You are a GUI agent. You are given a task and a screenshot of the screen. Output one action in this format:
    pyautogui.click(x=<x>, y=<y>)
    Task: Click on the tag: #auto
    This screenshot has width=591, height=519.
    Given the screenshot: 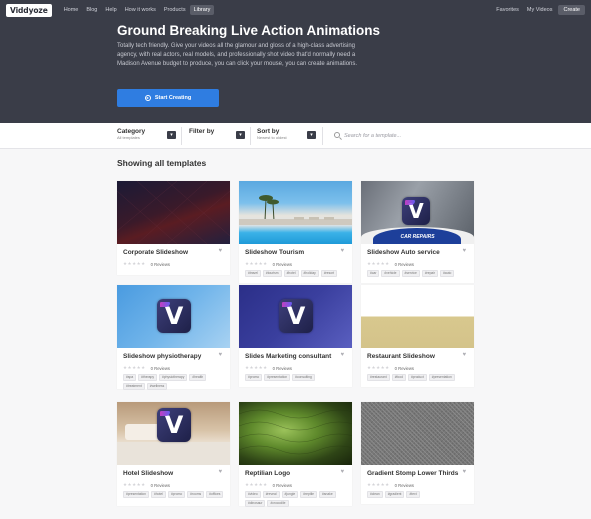 What is the action you would take?
    pyautogui.click(x=447, y=273)
    